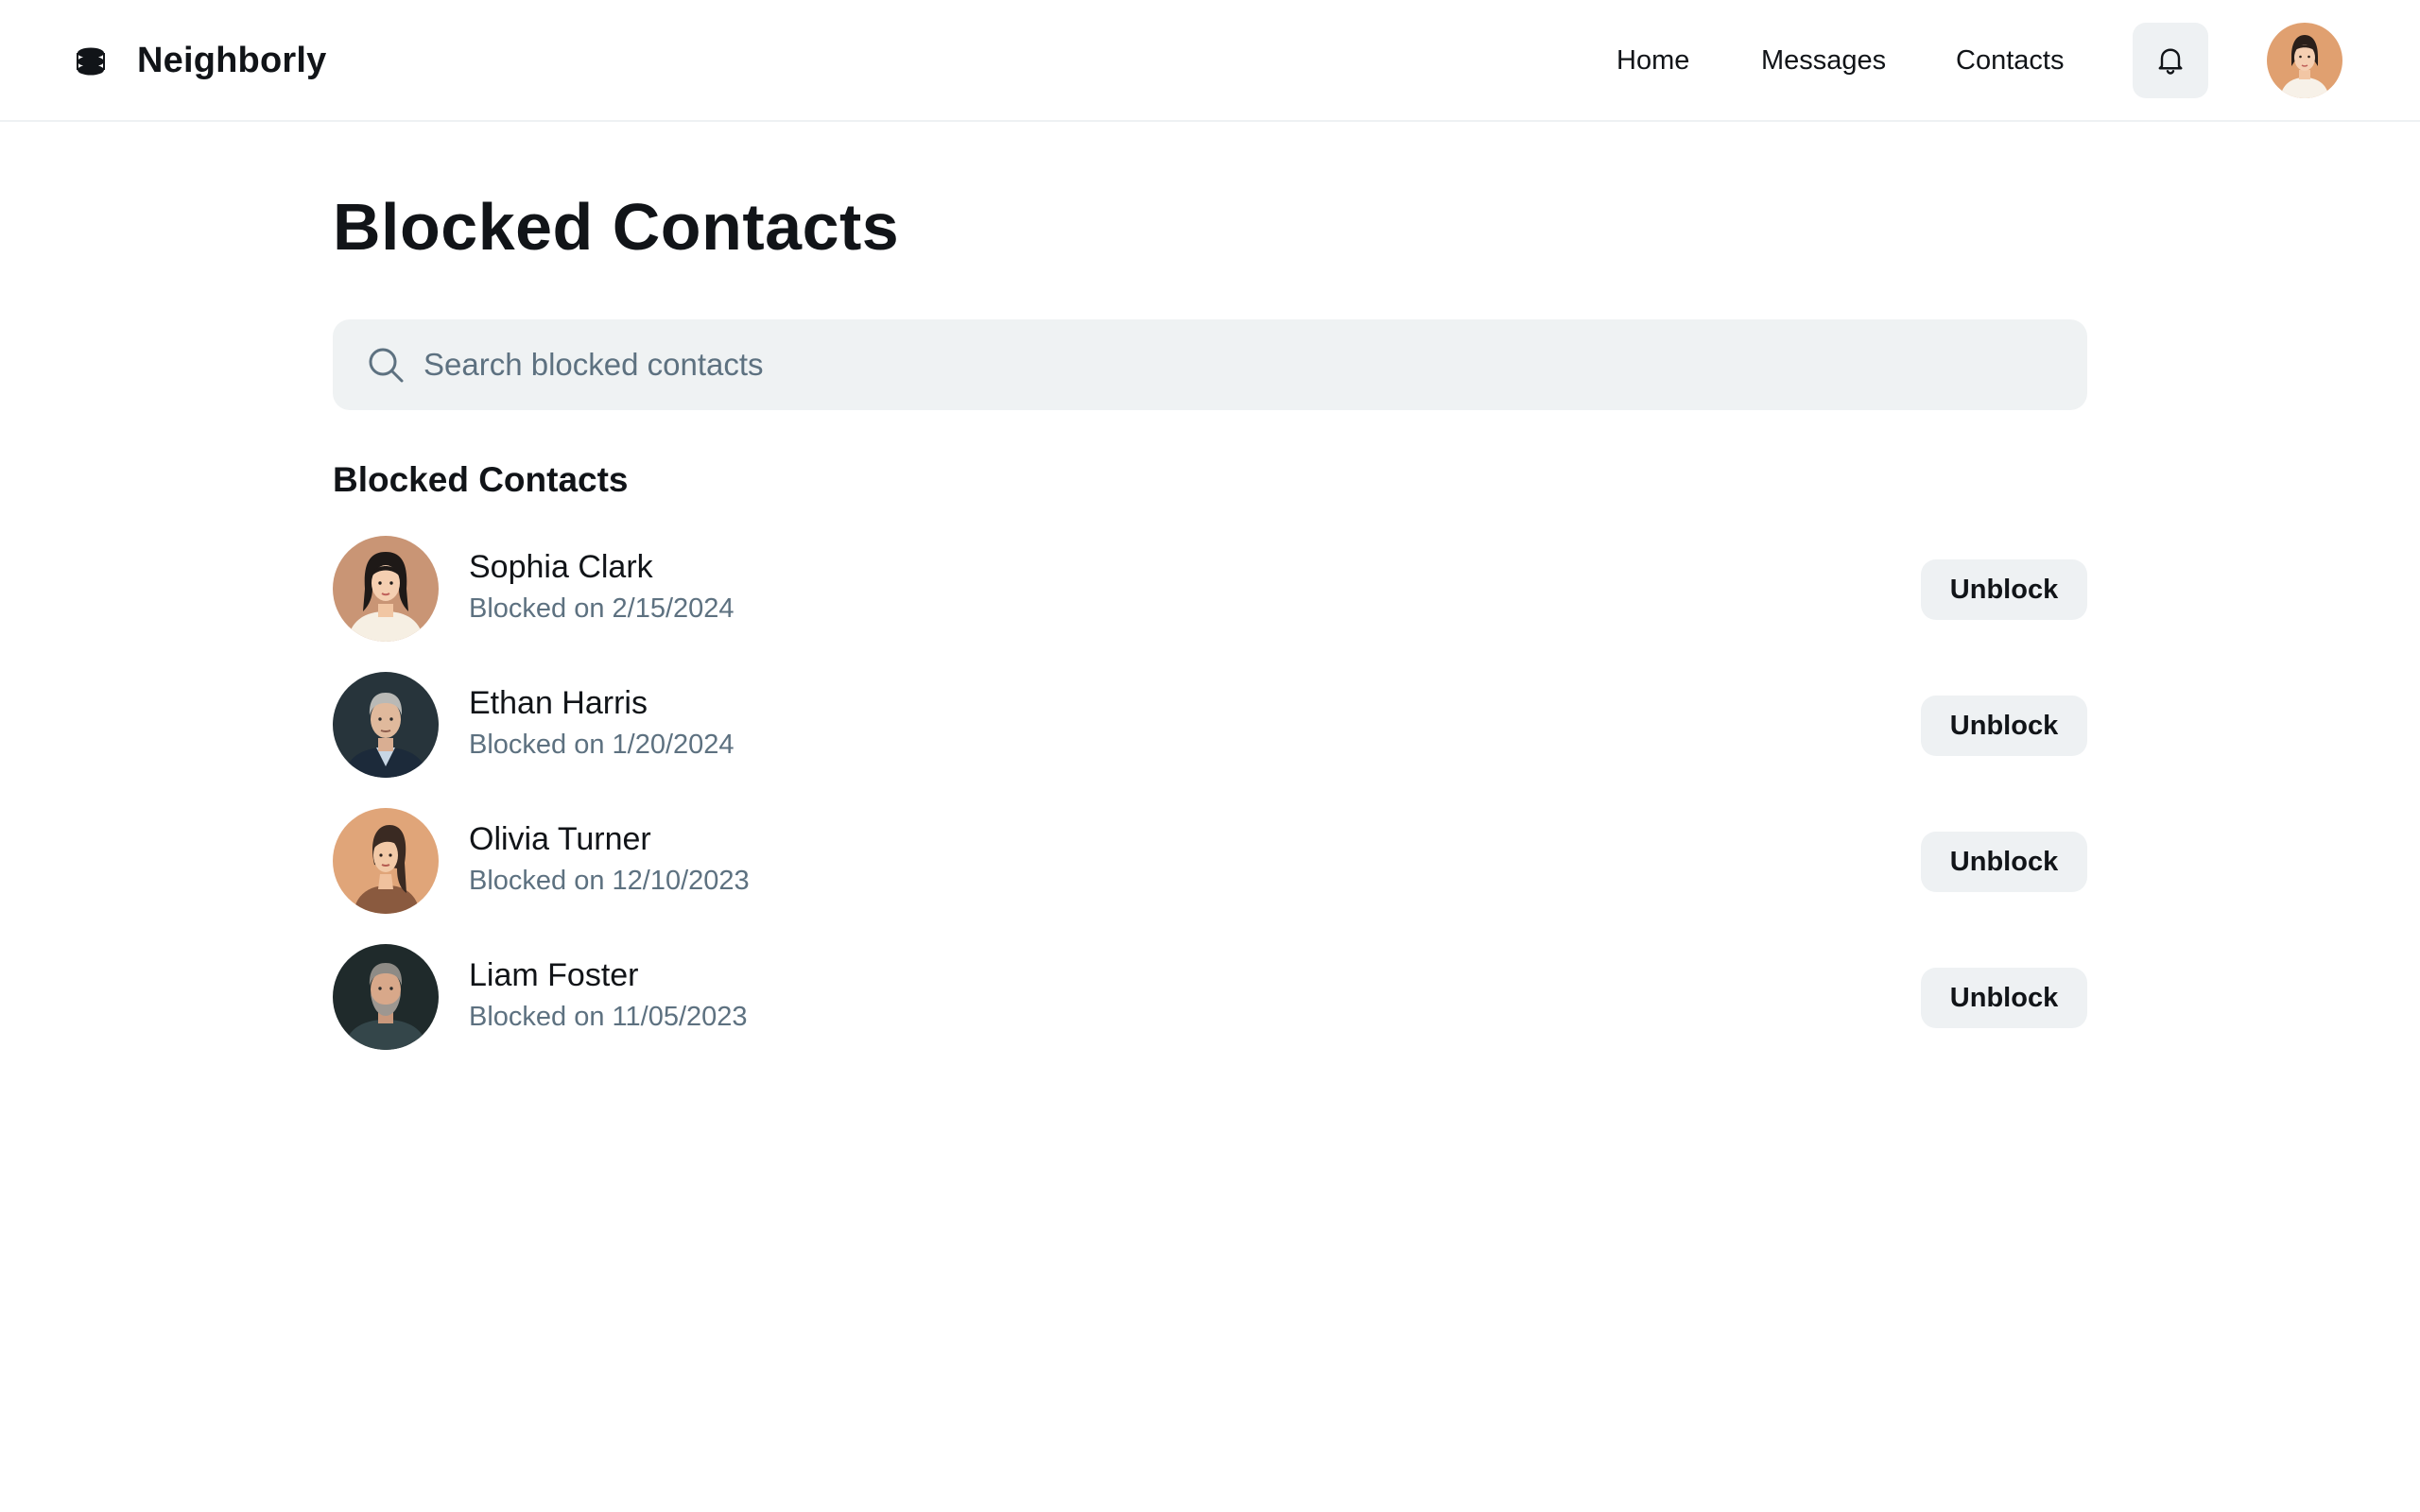 This screenshot has height=1512, width=2420. I want to click on top-navigation-bar: Neighborly Home Messages Contacts, so click(1210, 61).